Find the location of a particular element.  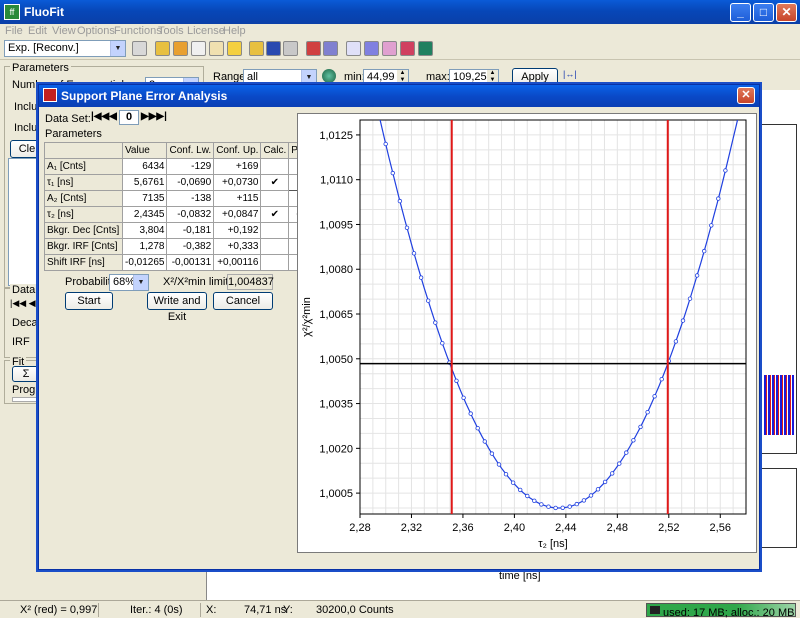

residual-plot-strip is located at coordinates (779, 508).